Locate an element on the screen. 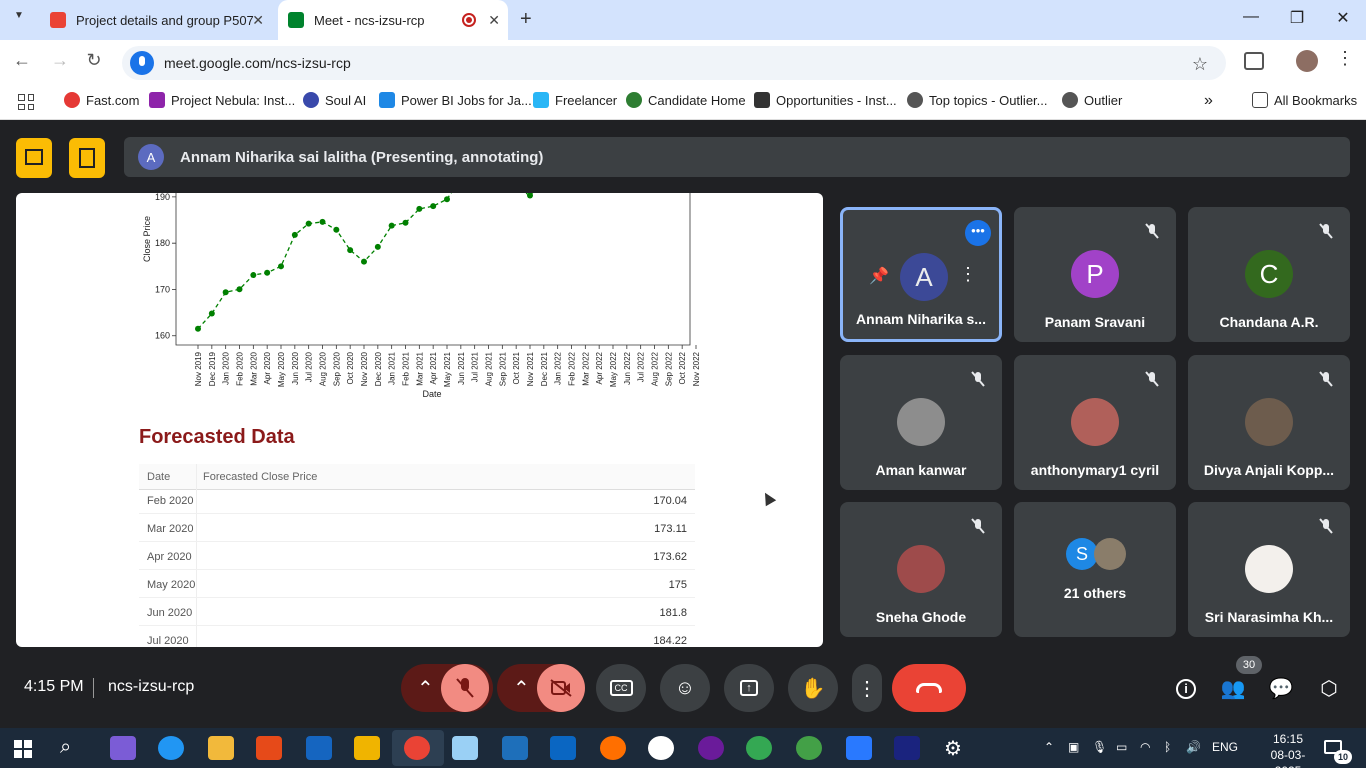 The height and width of the screenshot is (768, 1366). apps-icon is located at coordinates (26, 102).